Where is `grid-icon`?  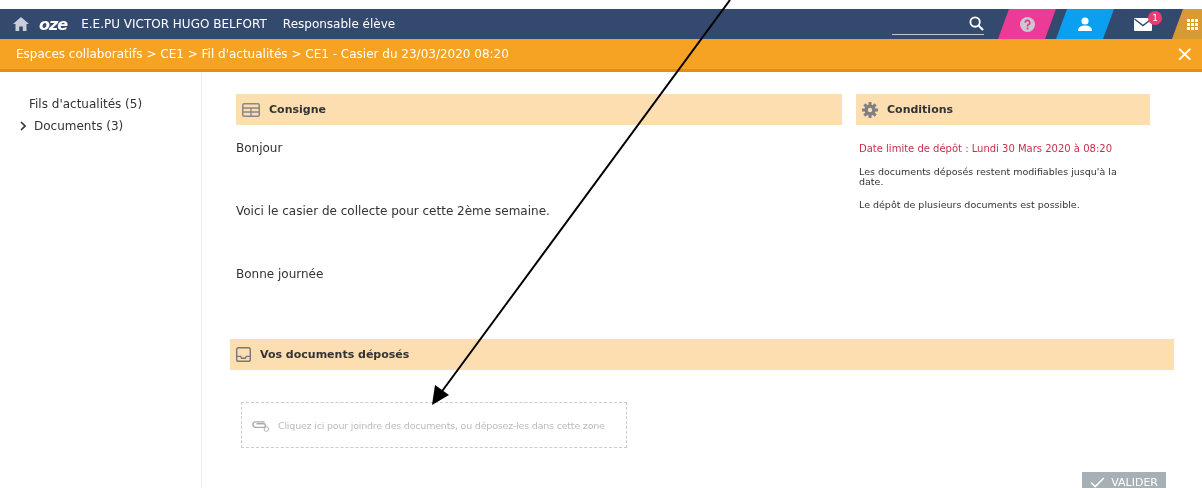
grid-icon is located at coordinates (1192, 24).